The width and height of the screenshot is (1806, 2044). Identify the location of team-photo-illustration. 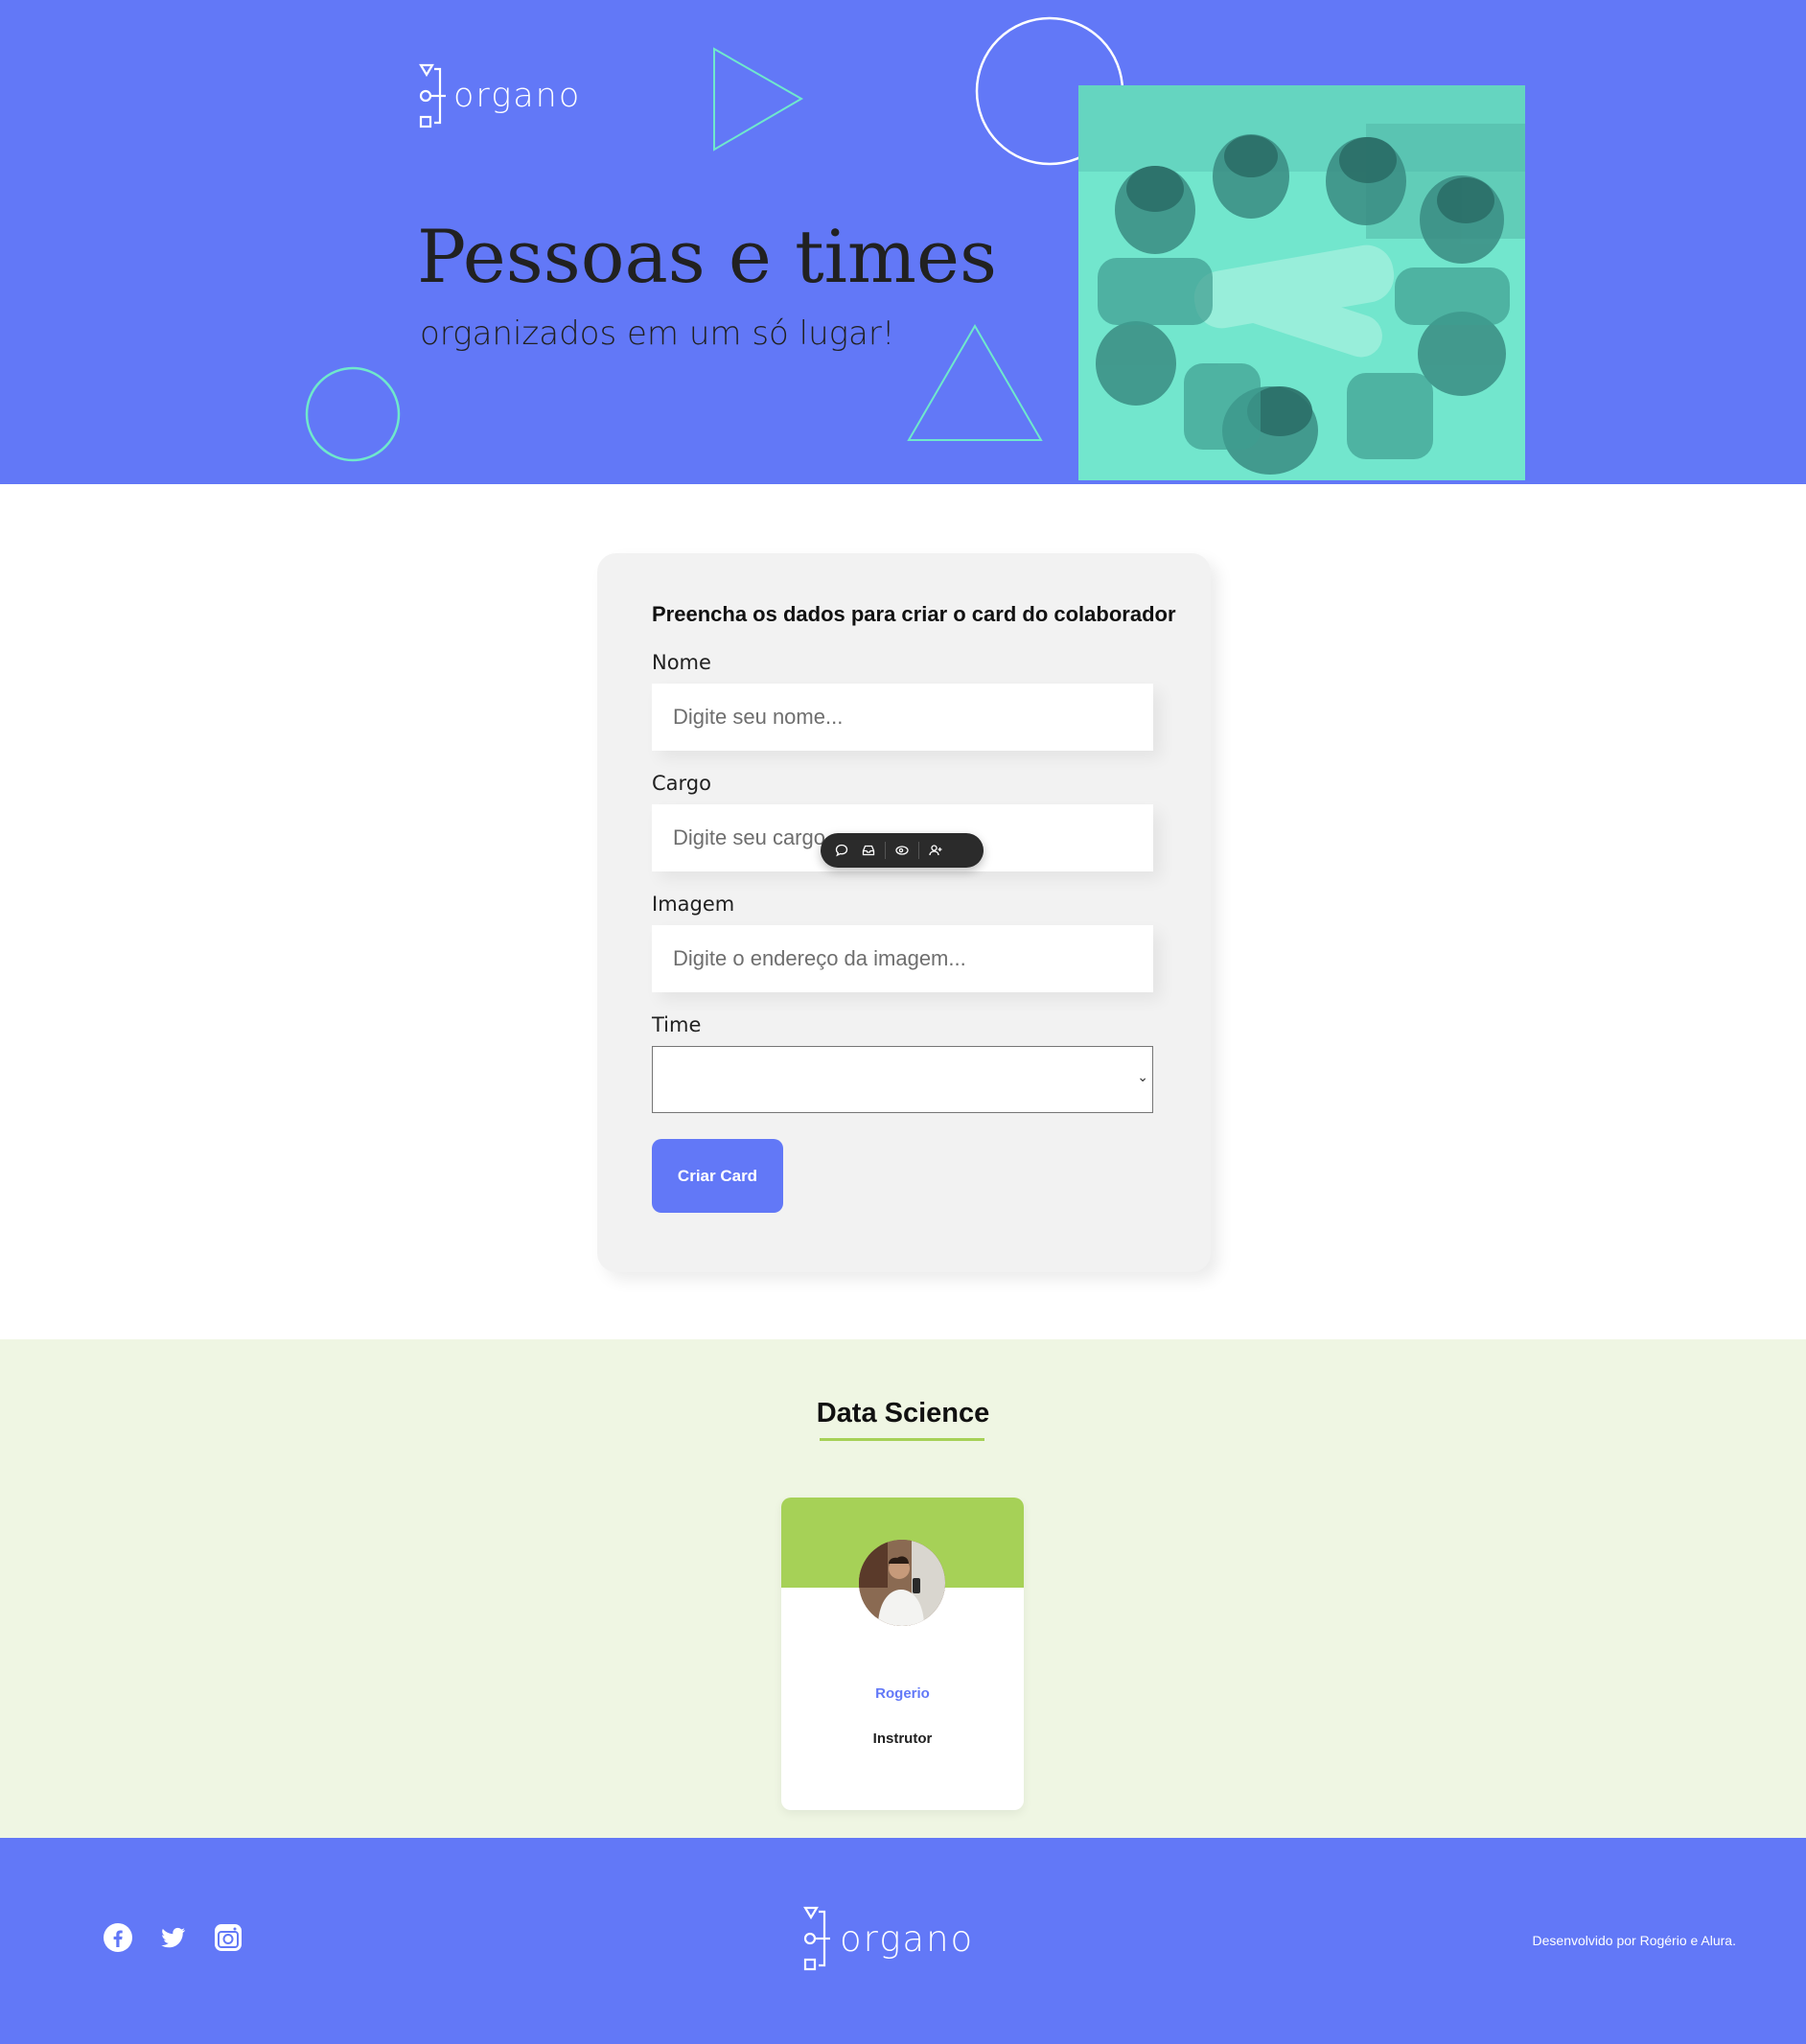
(1301, 282).